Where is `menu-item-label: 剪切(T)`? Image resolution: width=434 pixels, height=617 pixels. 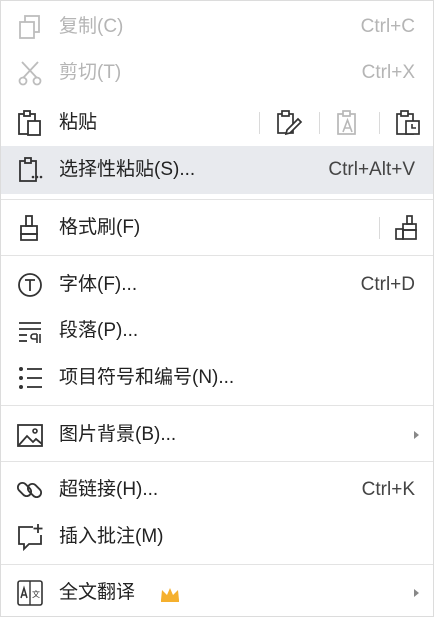 menu-item-label: 剪切(T) is located at coordinates (90, 72).